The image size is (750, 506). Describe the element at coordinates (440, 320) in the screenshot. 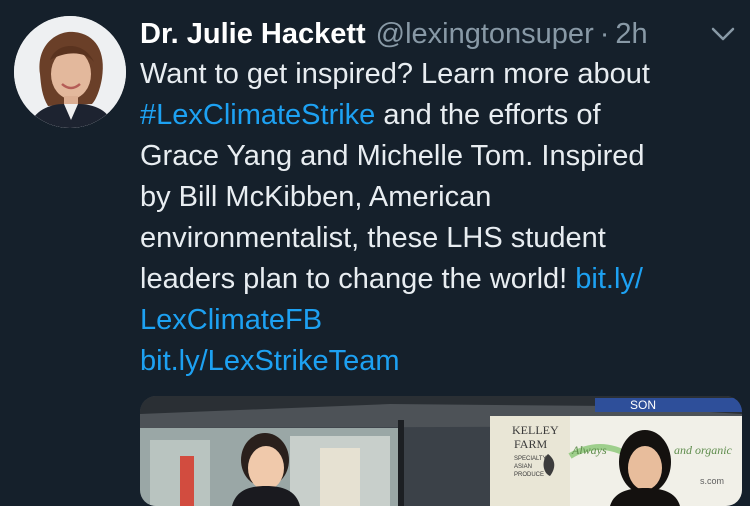

I see `tweet-line: LexClimateFB` at that location.